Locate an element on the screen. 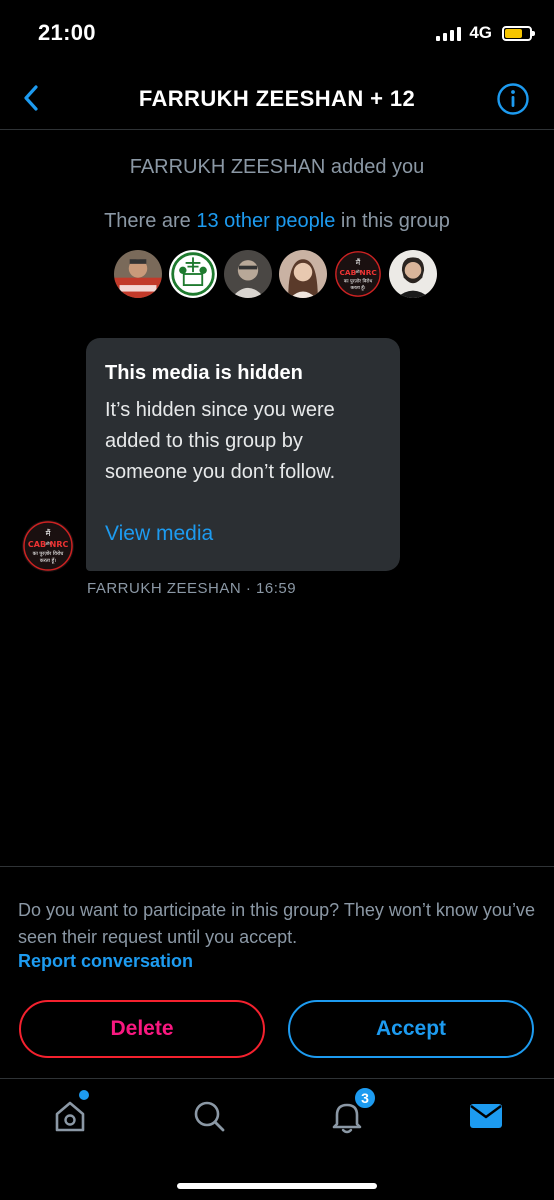  new-content-dot is located at coordinates (84, 1095).